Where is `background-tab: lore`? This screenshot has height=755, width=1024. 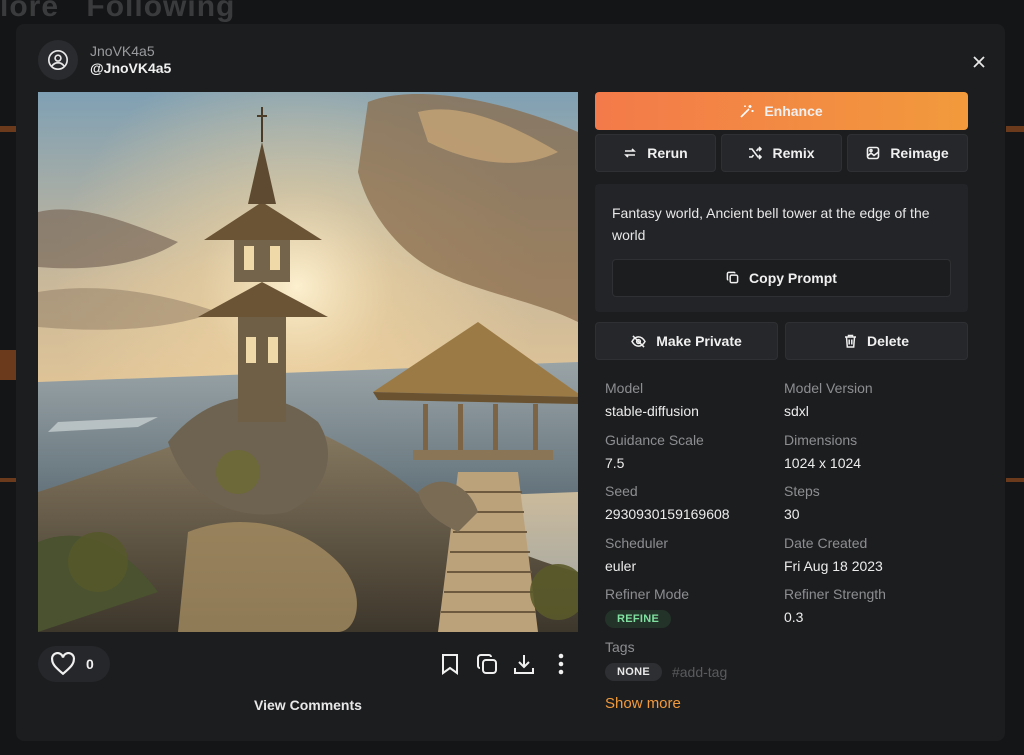 background-tab: lore is located at coordinates (30, 11).